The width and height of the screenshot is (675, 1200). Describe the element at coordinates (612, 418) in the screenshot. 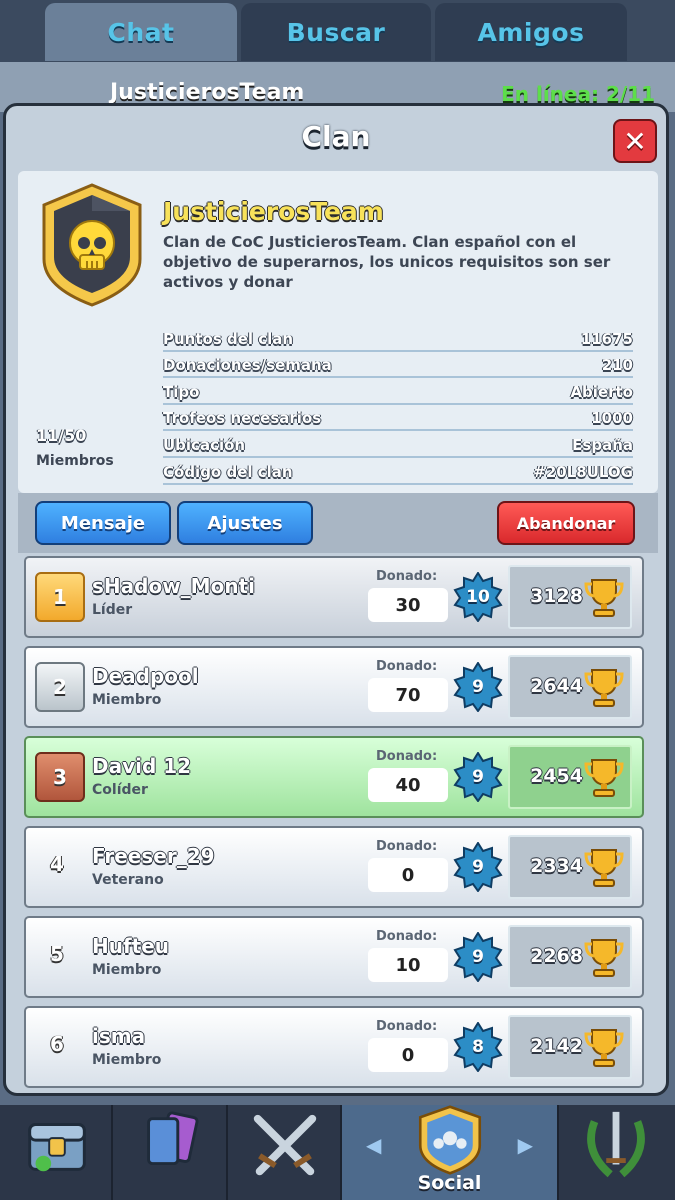

I see `stat-value: 1000` at that location.